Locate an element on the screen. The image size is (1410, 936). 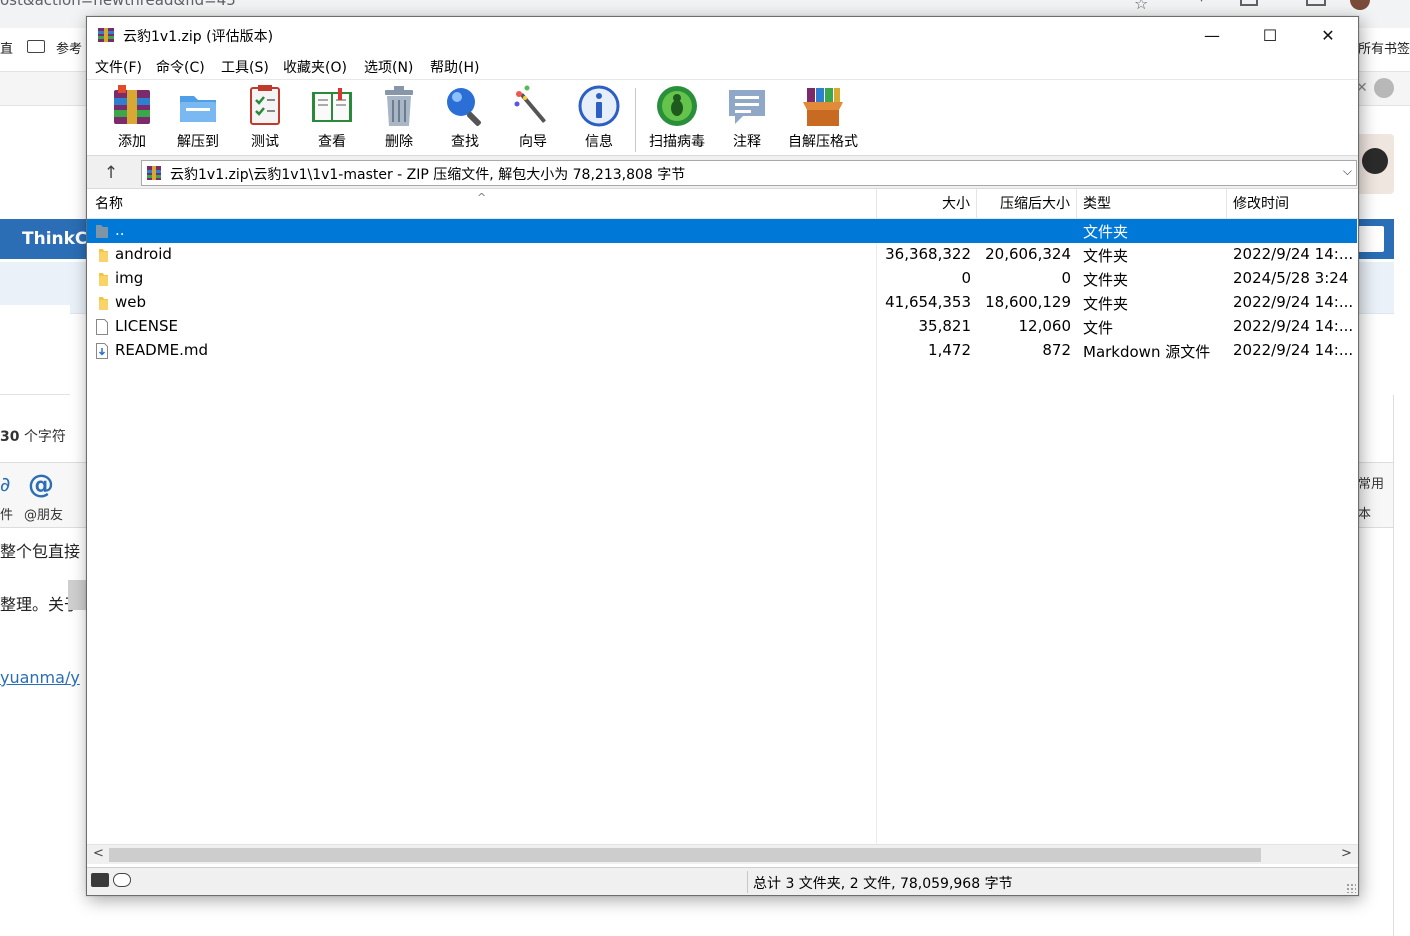
mention-label: @朋友 is located at coordinates (43, 513).